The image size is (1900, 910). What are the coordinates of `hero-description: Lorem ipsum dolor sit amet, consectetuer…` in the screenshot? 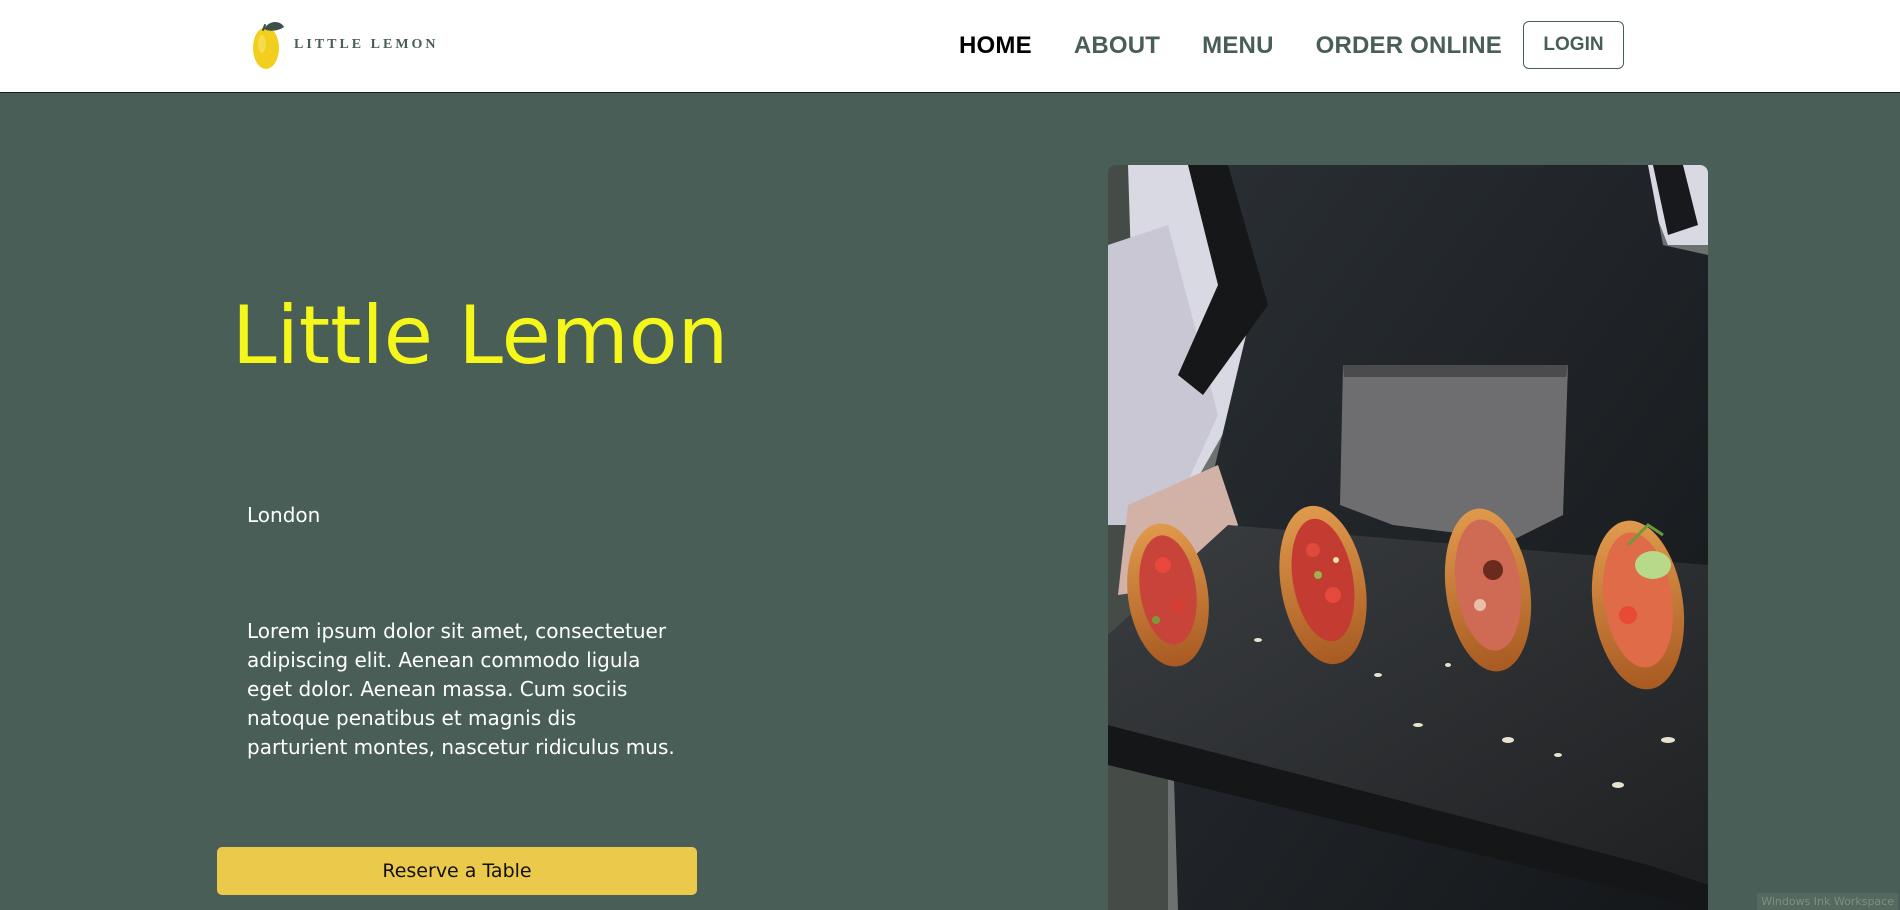 It's located at (461, 689).